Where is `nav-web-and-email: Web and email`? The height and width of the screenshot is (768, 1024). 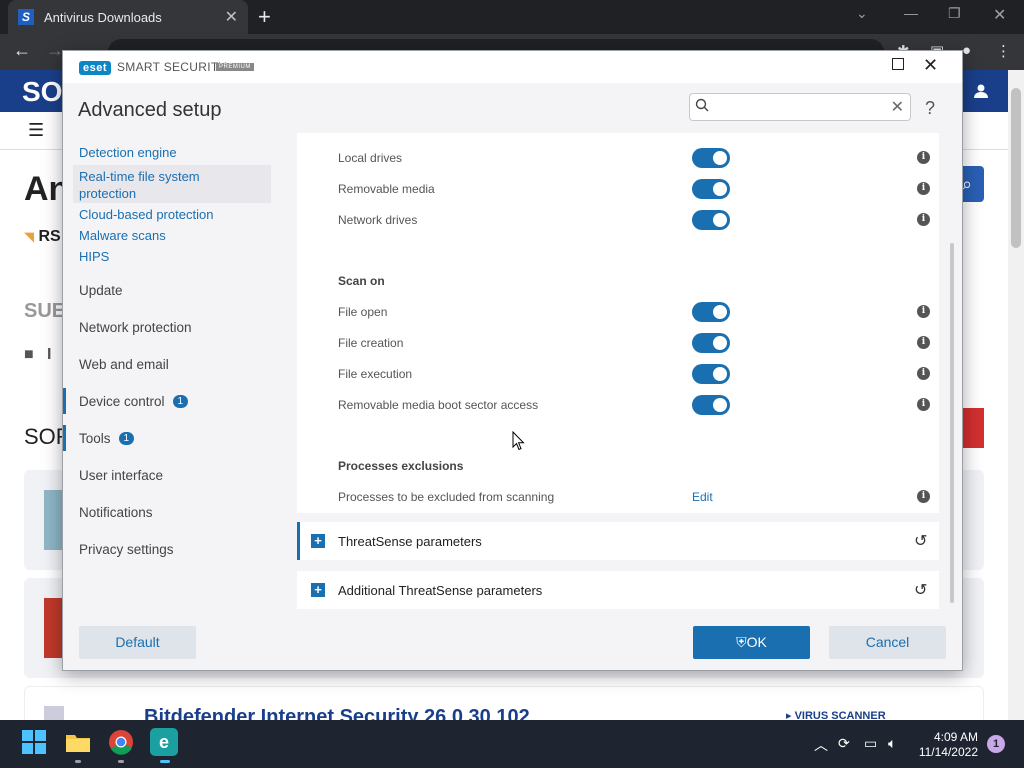 nav-web-and-email: Web and email is located at coordinates (124, 364).